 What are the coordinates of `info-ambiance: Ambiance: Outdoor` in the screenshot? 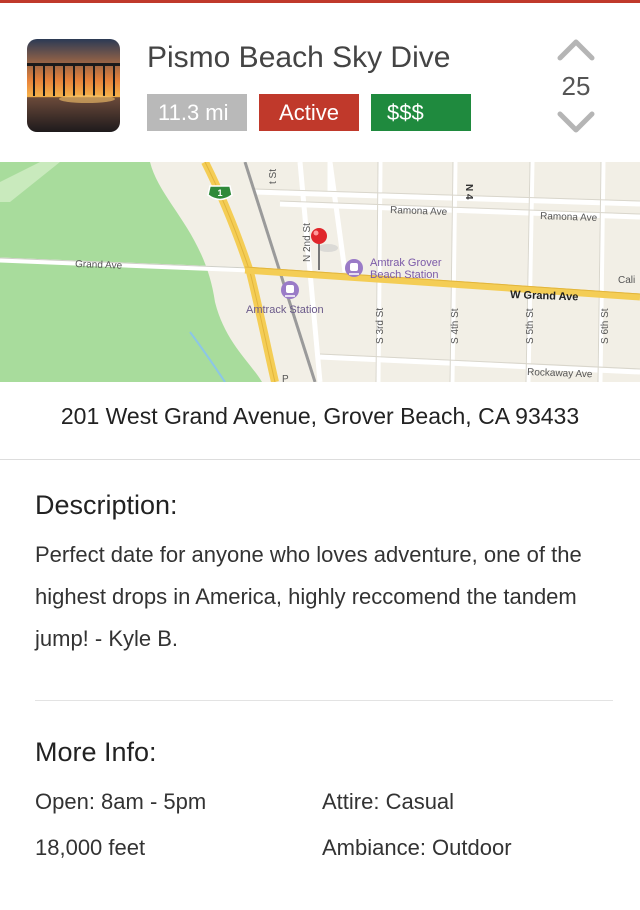 It's located at (417, 847).